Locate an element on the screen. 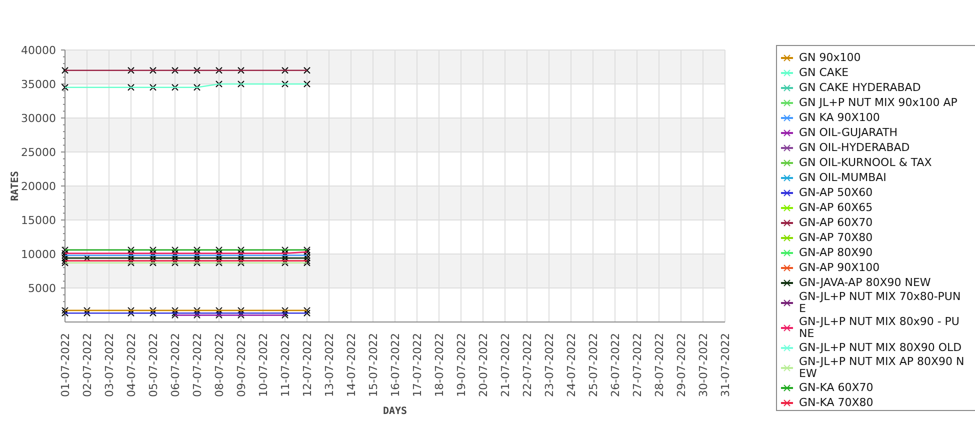 Image resolution: width=975 pixels, height=429 pixels. legend-label: GN-AP 50X60 is located at coordinates (836, 193).